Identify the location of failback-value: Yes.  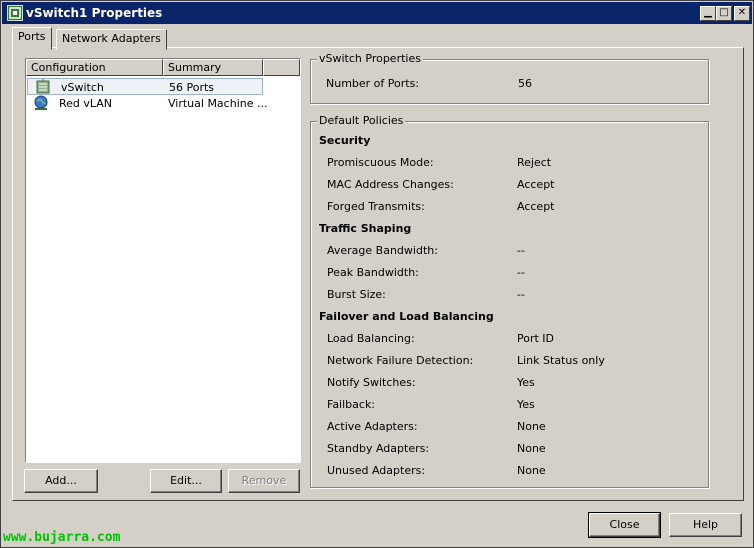
(526, 404).